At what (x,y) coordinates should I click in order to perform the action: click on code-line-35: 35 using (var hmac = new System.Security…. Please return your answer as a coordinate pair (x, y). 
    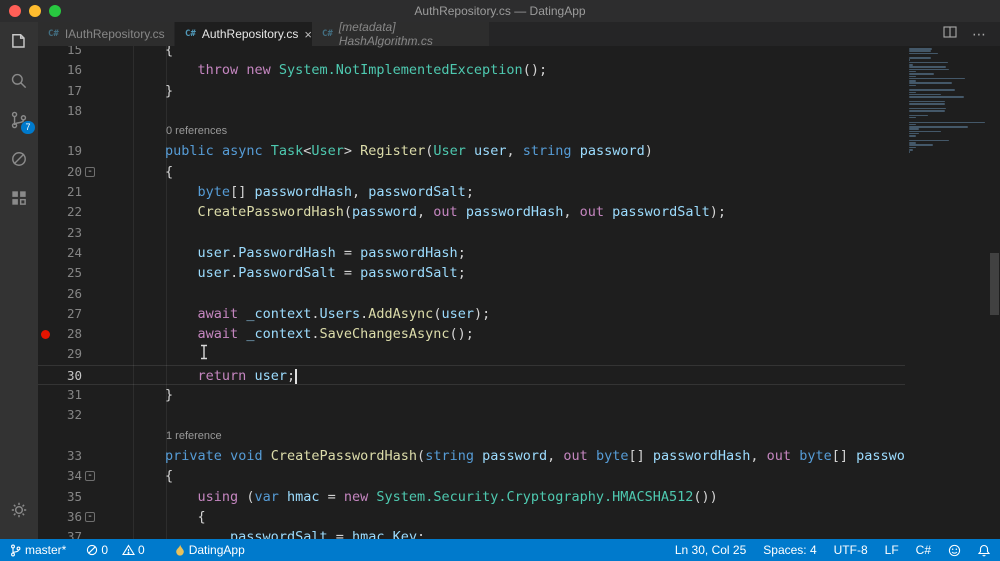
    Looking at the image, I should click on (519, 497).